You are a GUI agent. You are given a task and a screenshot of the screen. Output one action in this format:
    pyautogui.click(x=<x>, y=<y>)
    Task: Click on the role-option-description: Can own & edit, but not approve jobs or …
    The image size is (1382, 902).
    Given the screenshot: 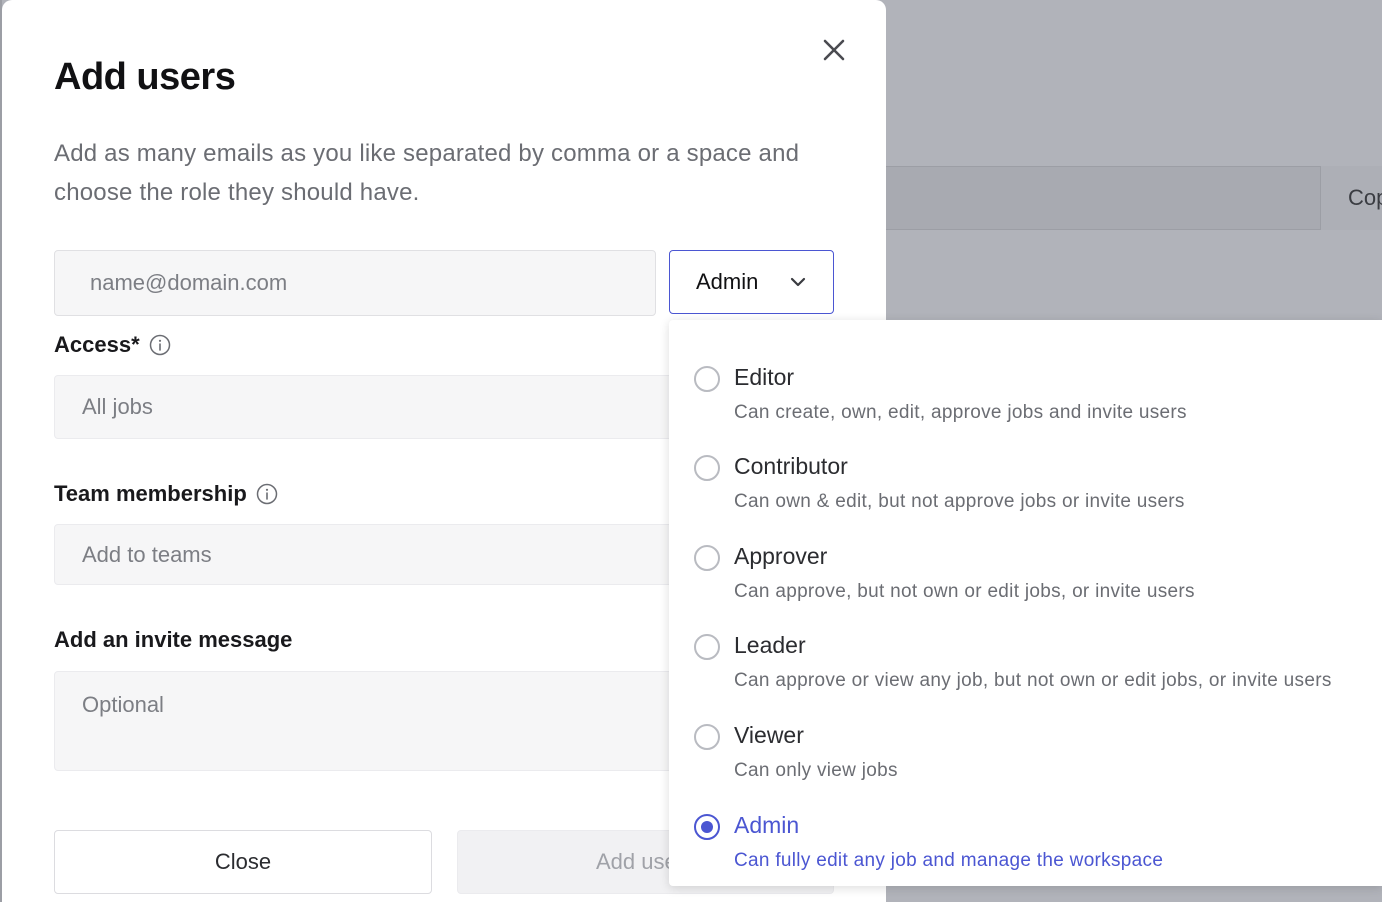 What is the action you would take?
    pyautogui.click(x=959, y=501)
    